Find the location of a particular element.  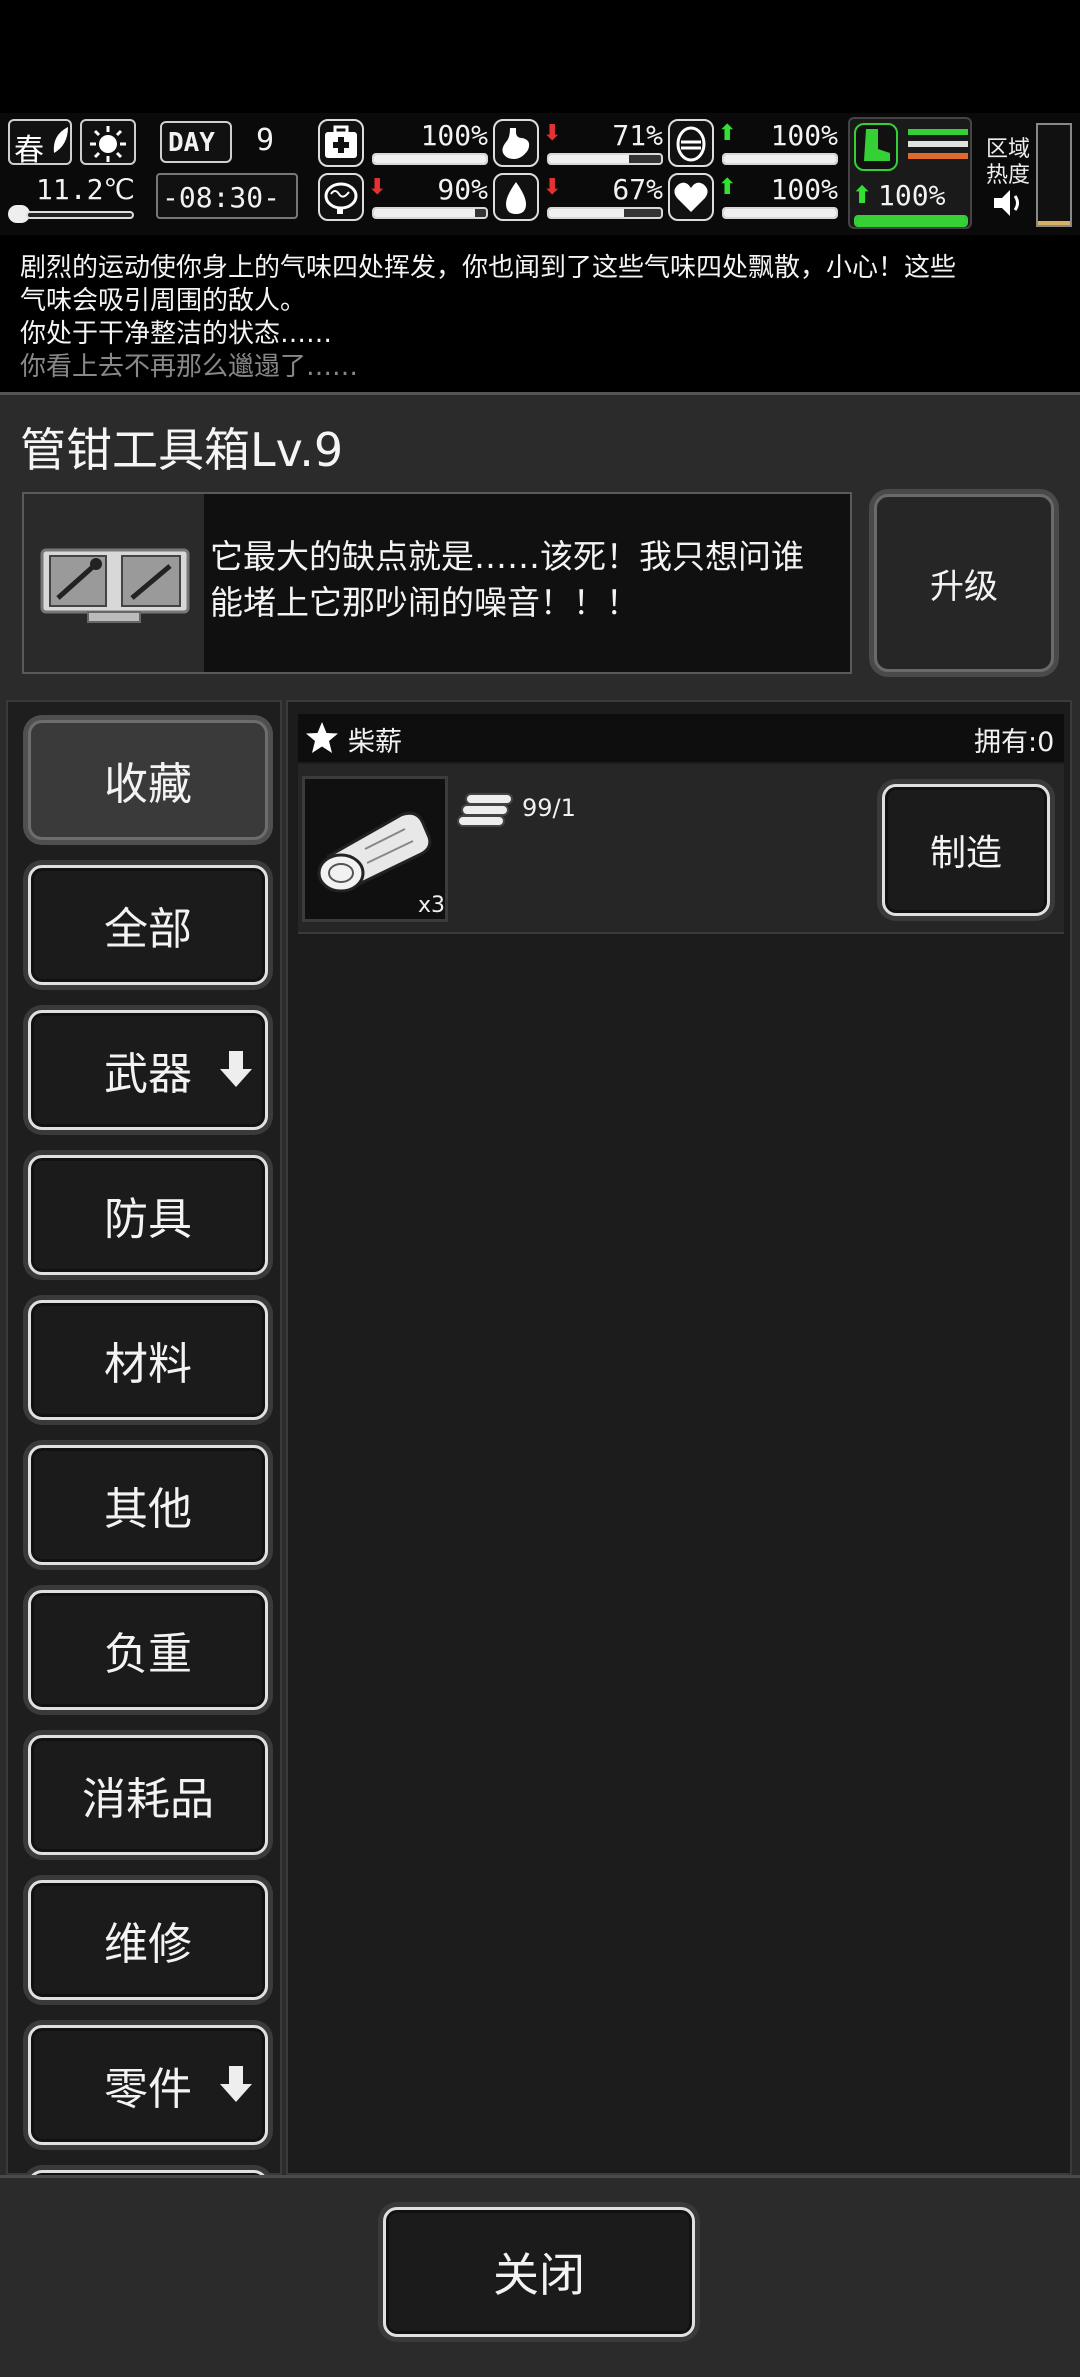

season-badge: 春 is located at coordinates (40, 143).